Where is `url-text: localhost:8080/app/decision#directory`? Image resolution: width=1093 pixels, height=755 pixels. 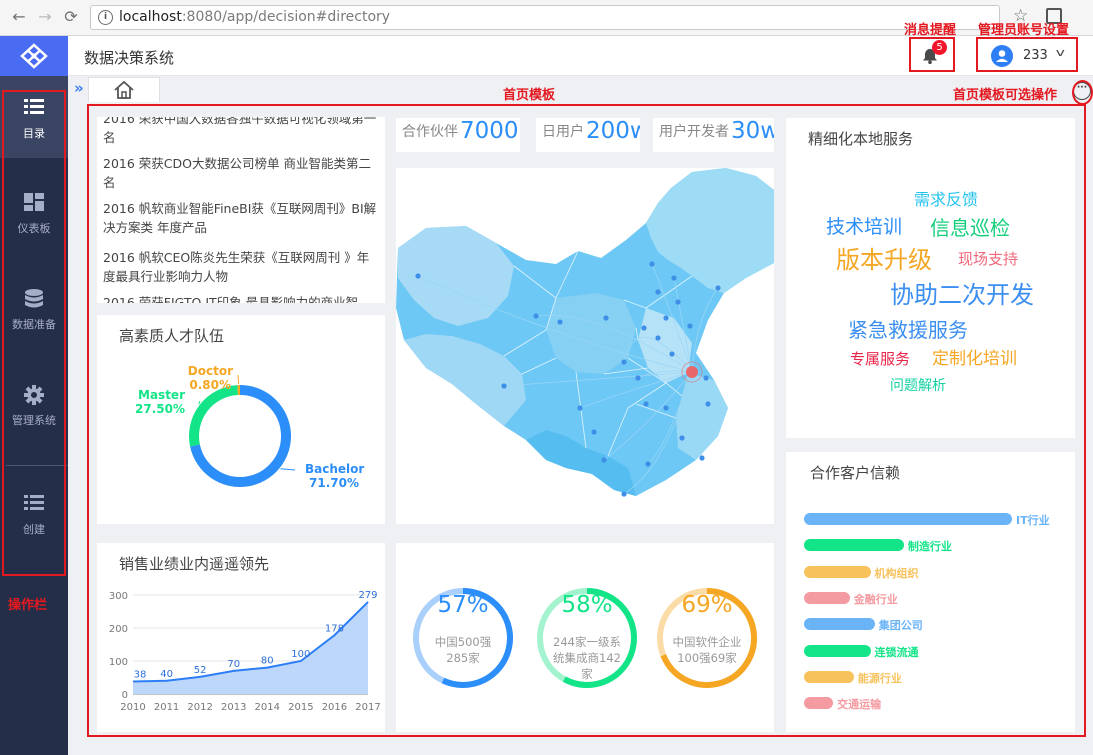 url-text: localhost:8080/app/decision#directory is located at coordinates (254, 17).